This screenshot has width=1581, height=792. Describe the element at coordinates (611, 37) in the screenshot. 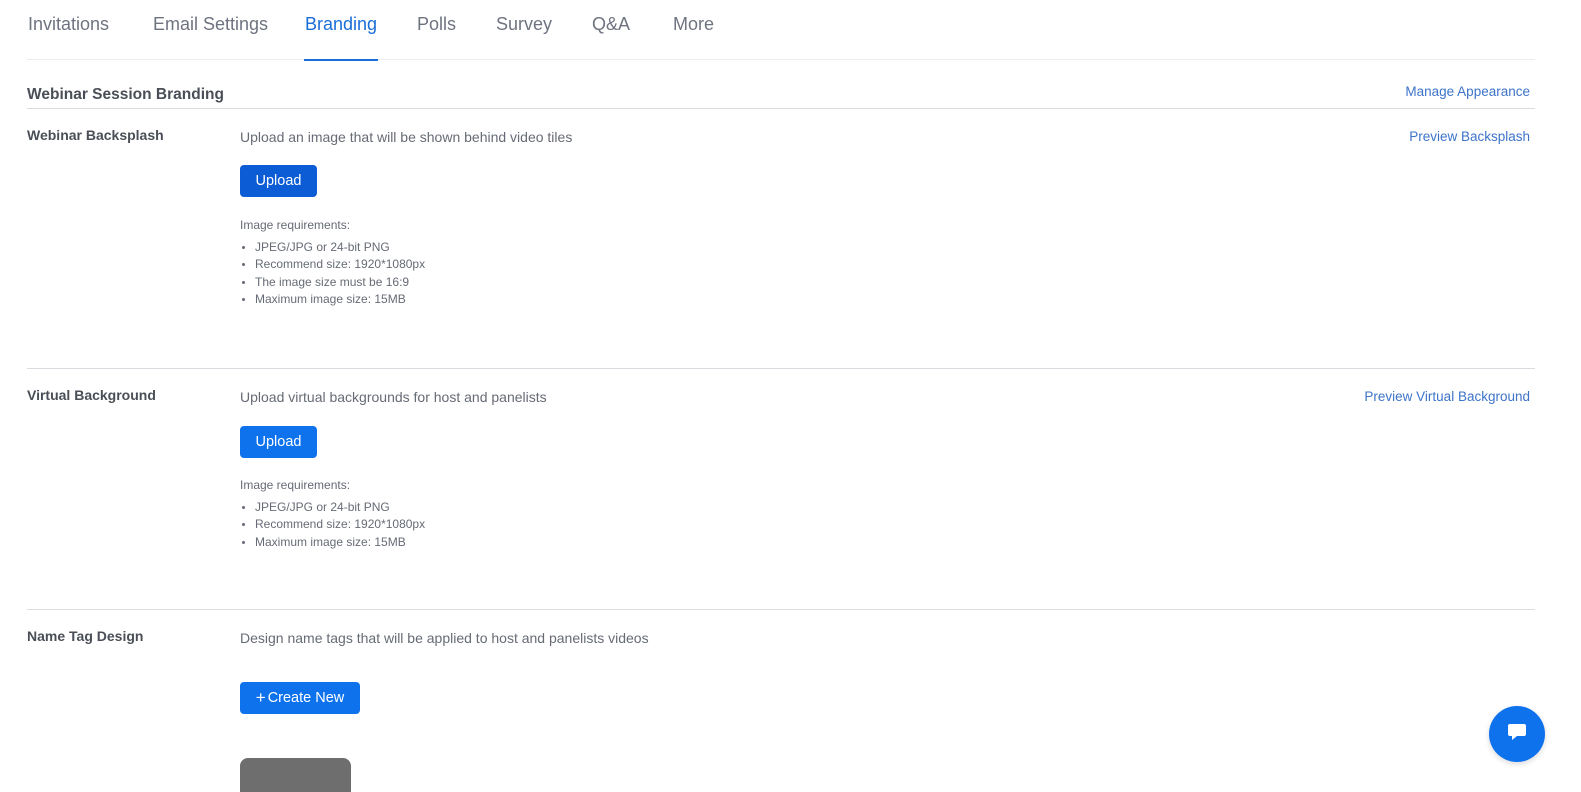

I see `tab-qa: Q&A` at that location.